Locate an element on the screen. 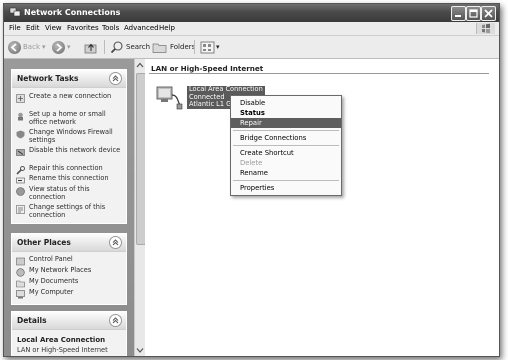  place-control-panel: Control Panel is located at coordinates (69, 260).